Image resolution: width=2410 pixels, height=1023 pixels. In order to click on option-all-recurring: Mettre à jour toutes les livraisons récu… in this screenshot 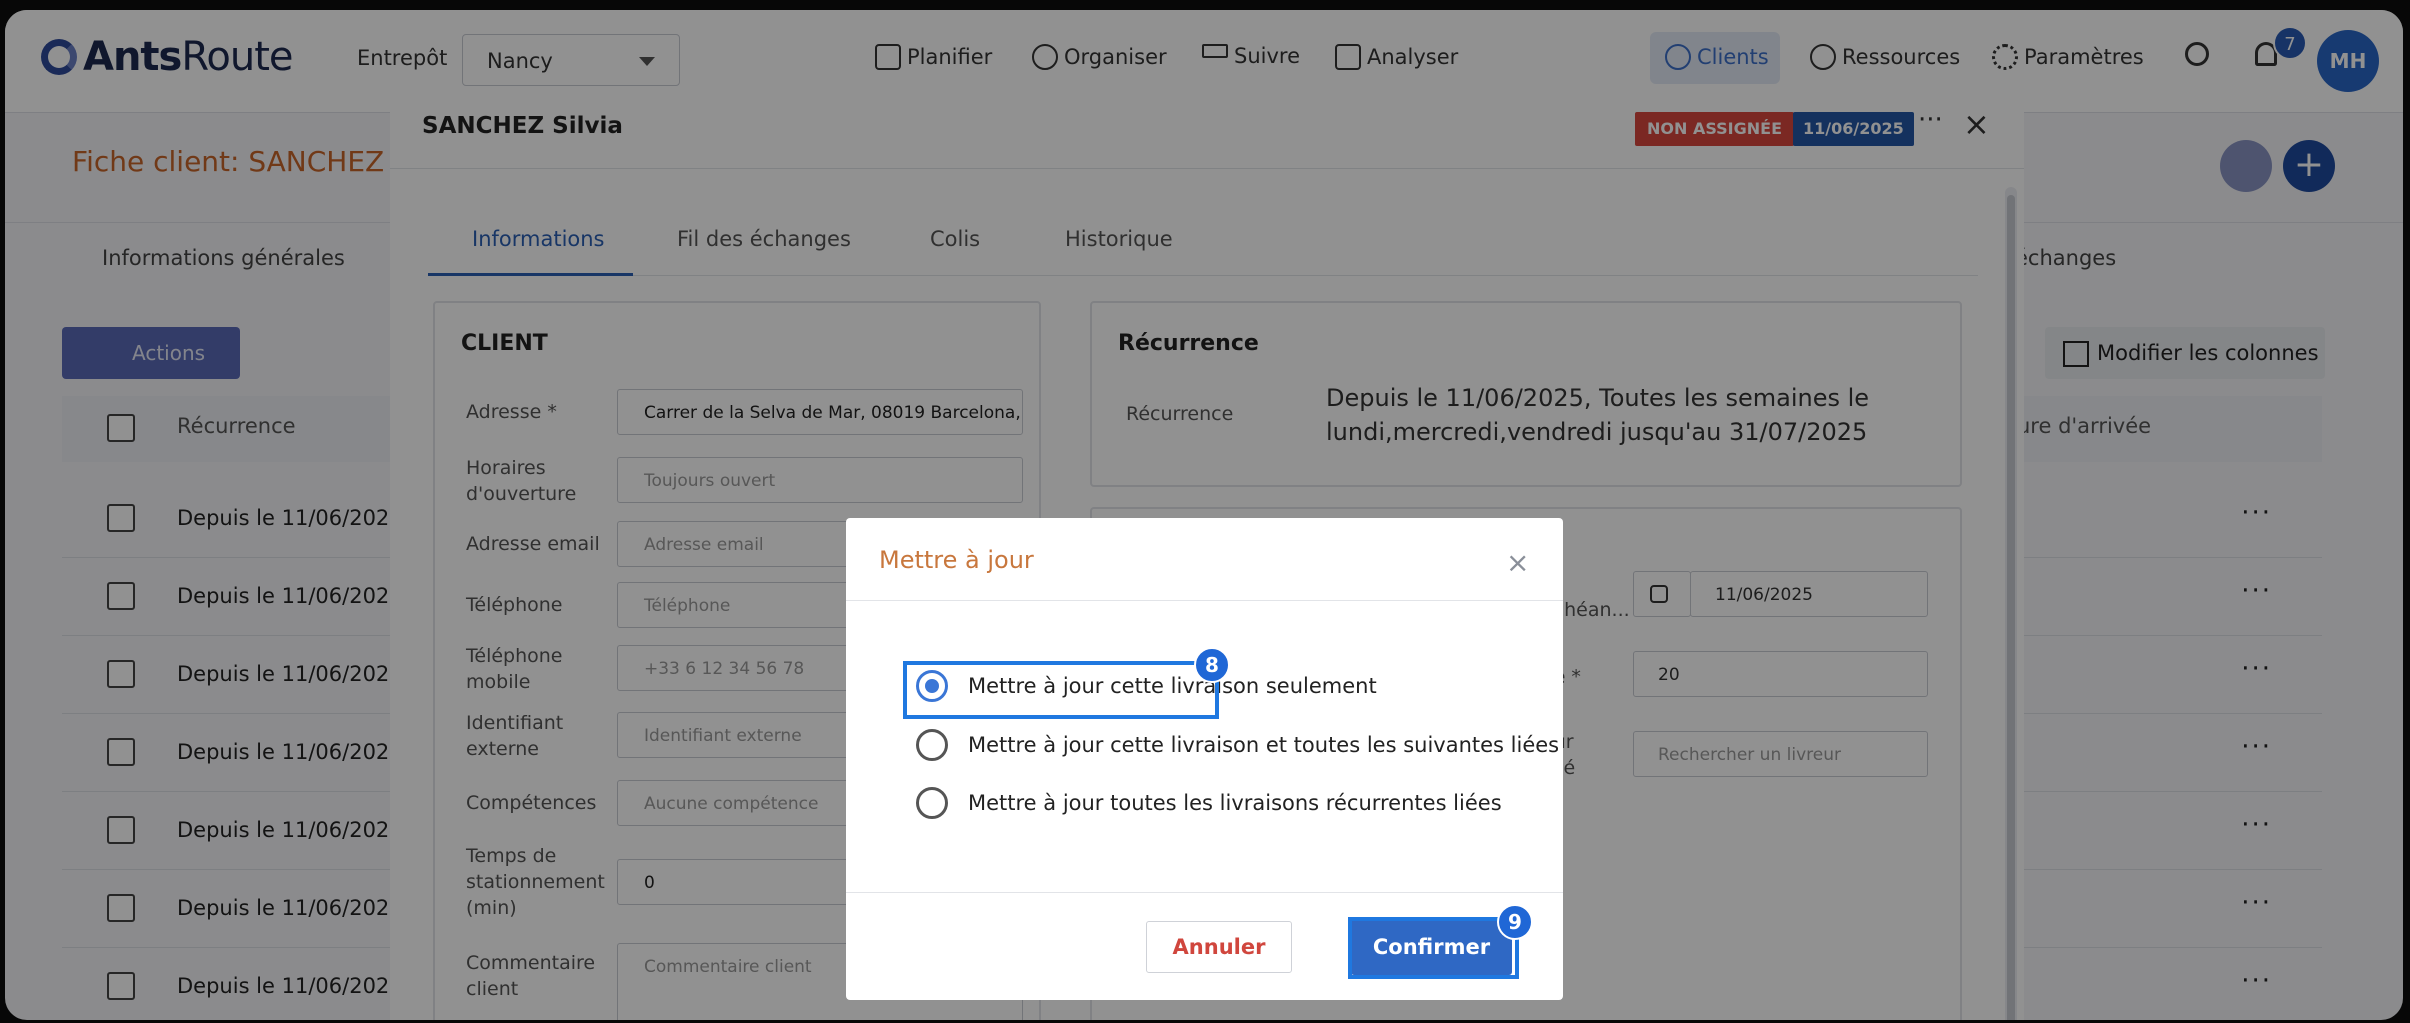, I will do `click(1209, 803)`.